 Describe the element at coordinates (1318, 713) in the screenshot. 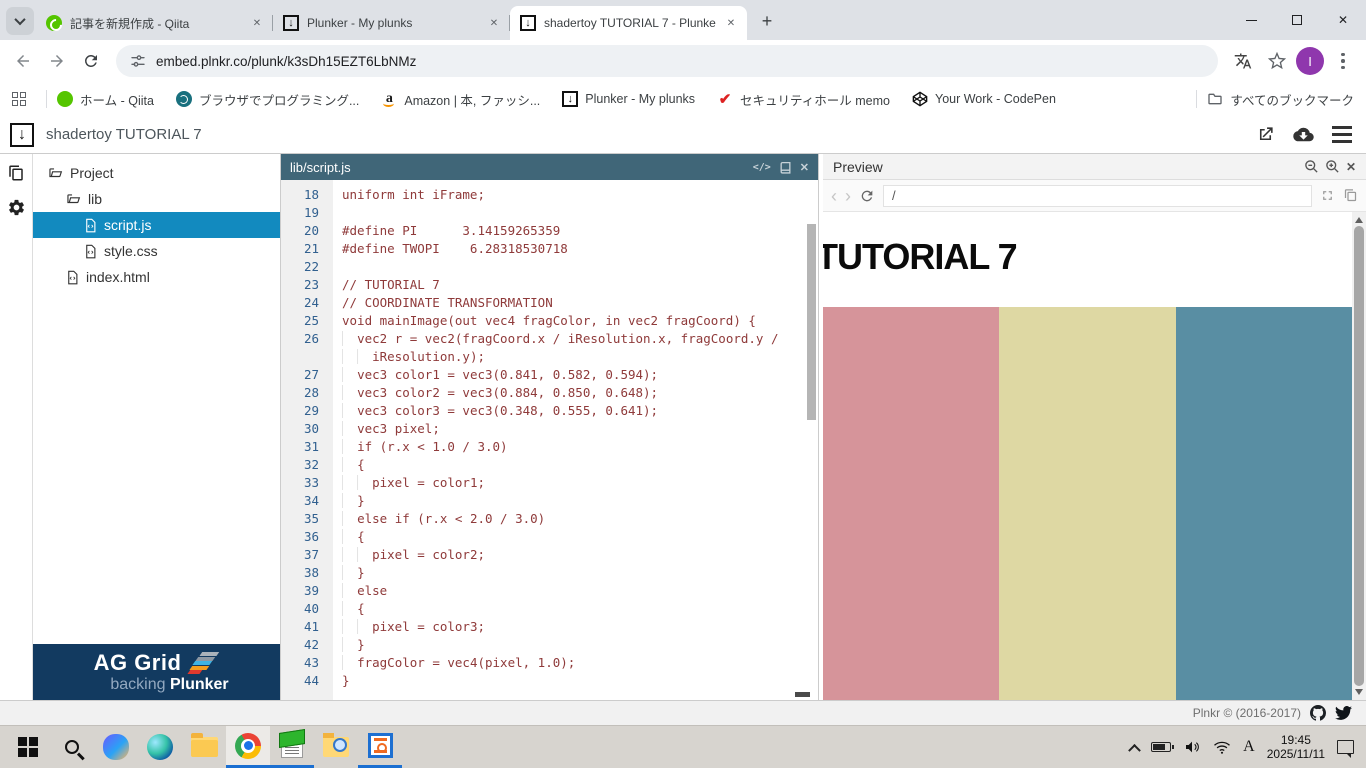

I see `github-icon` at that location.